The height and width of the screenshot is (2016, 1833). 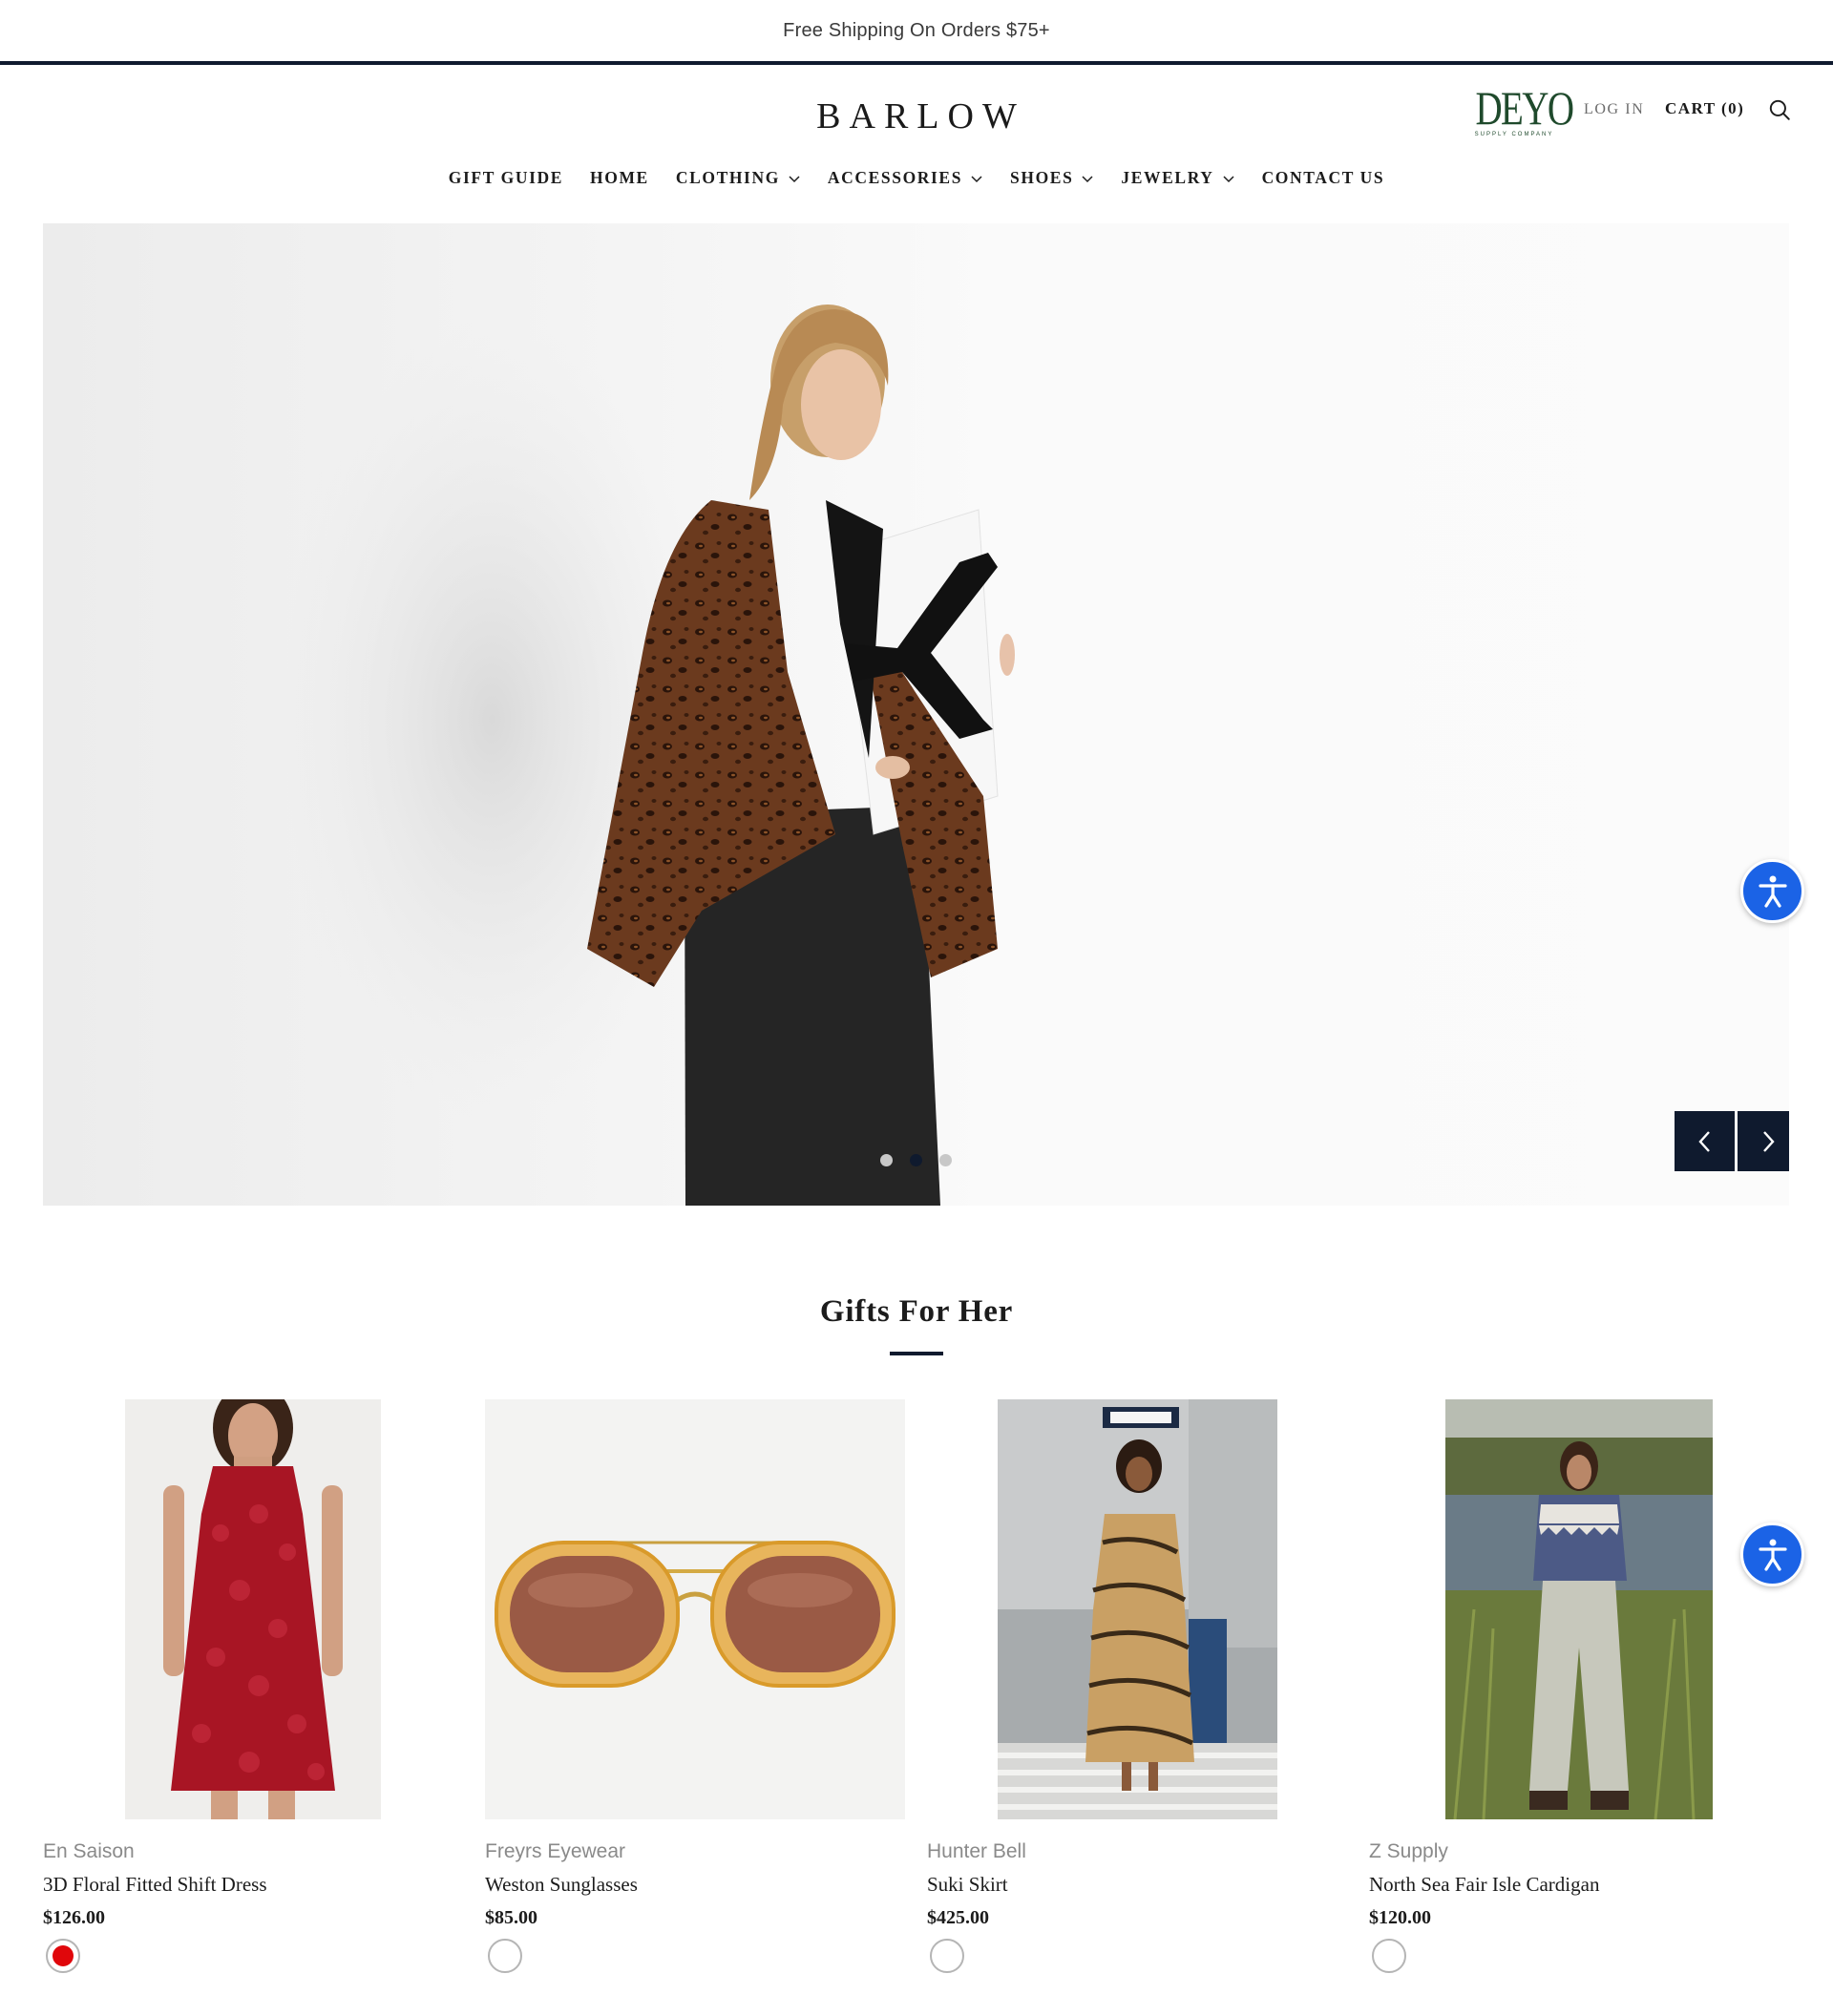 I want to click on search-icon, so click(x=1779, y=110).